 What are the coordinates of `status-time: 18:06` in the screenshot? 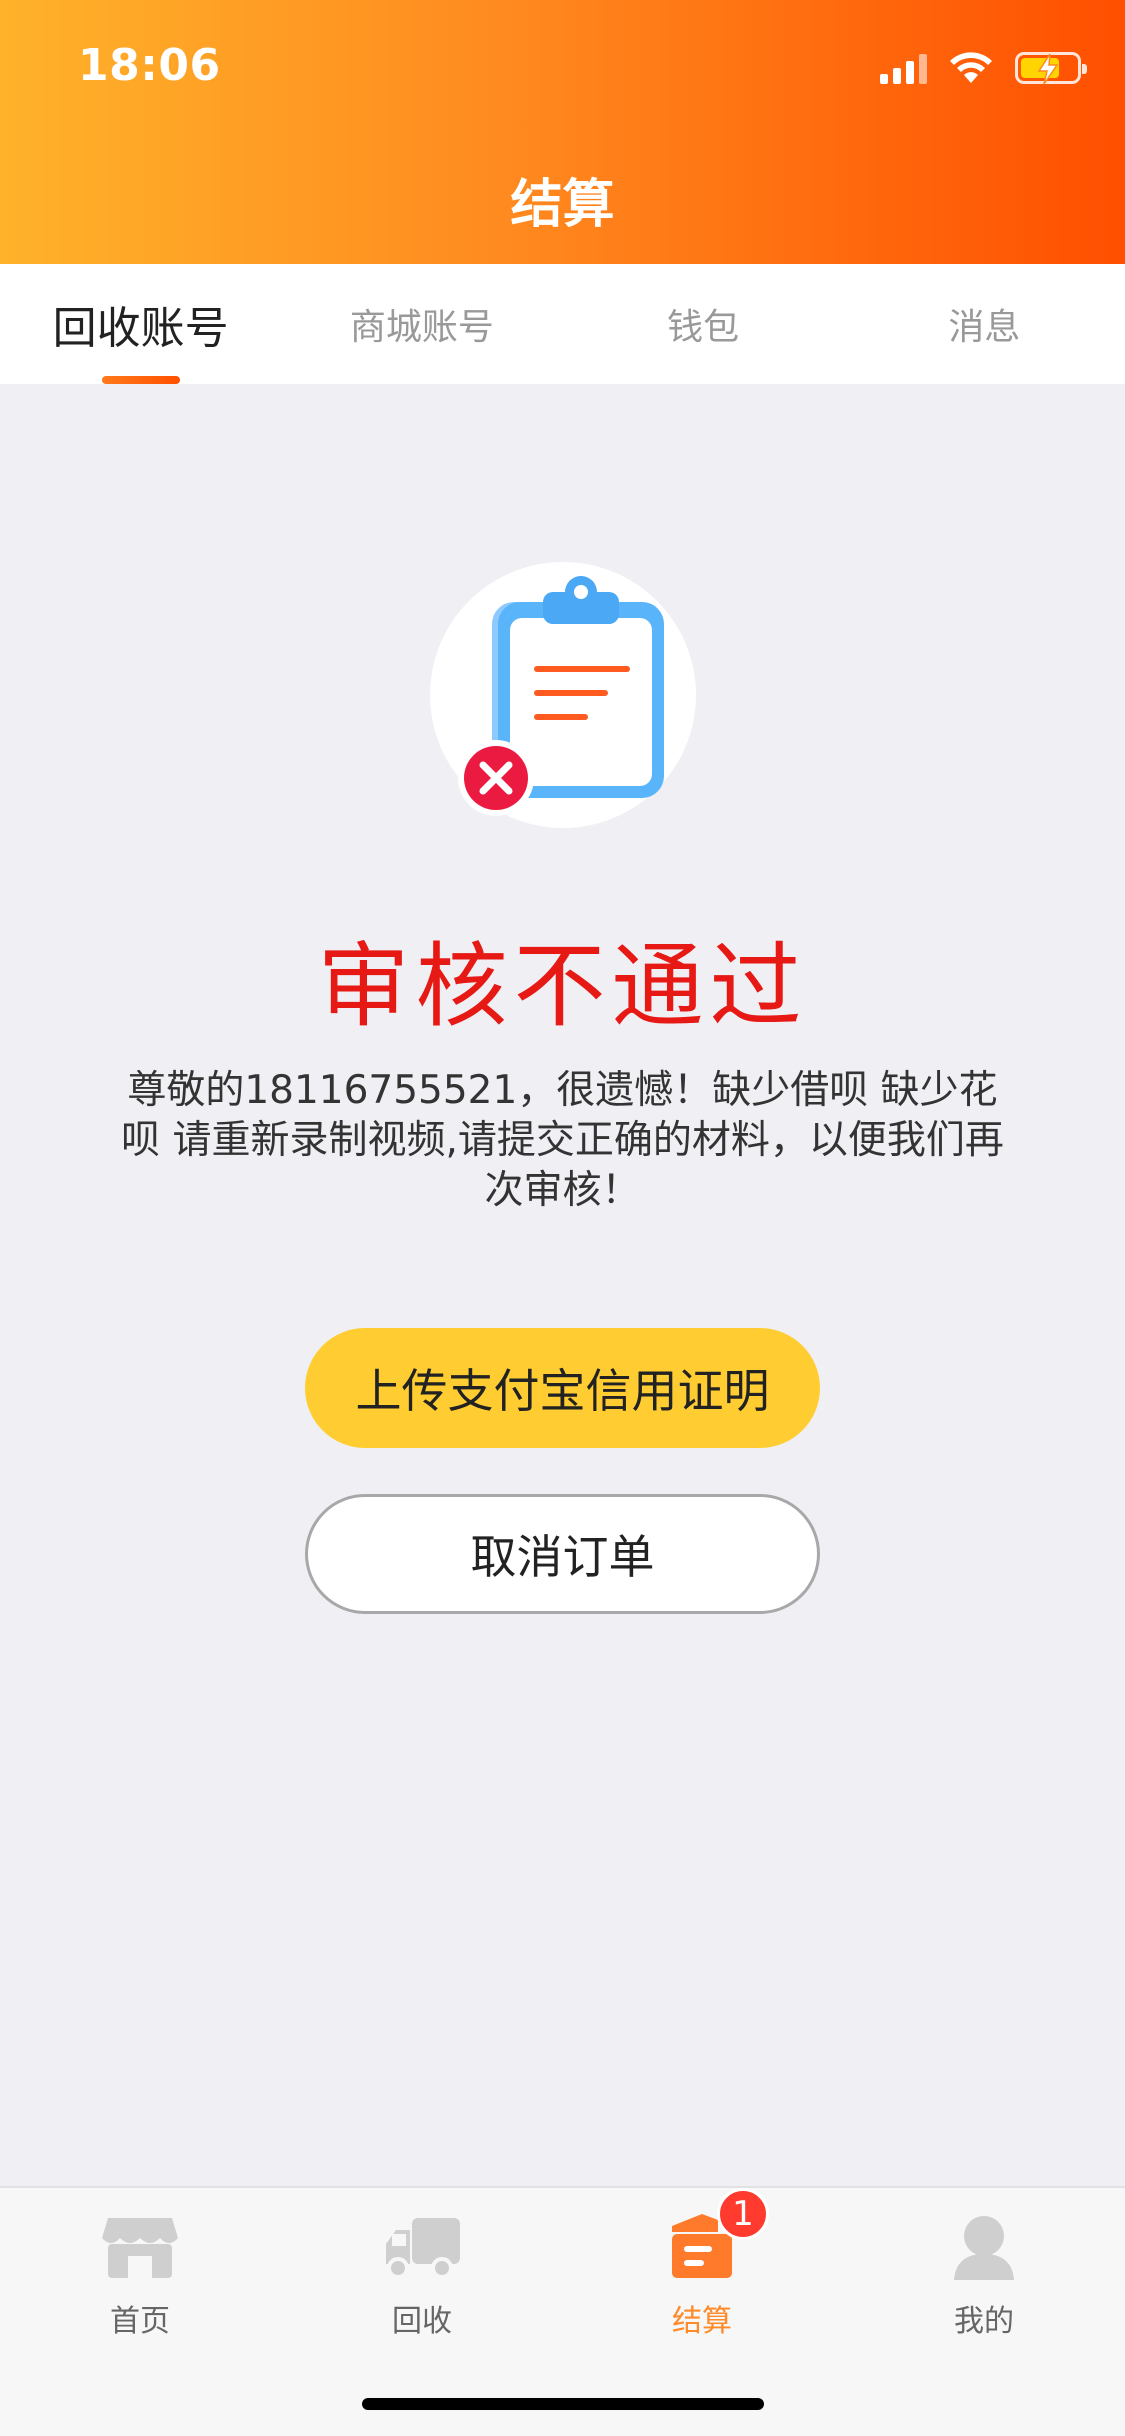 It's located at (149, 65).